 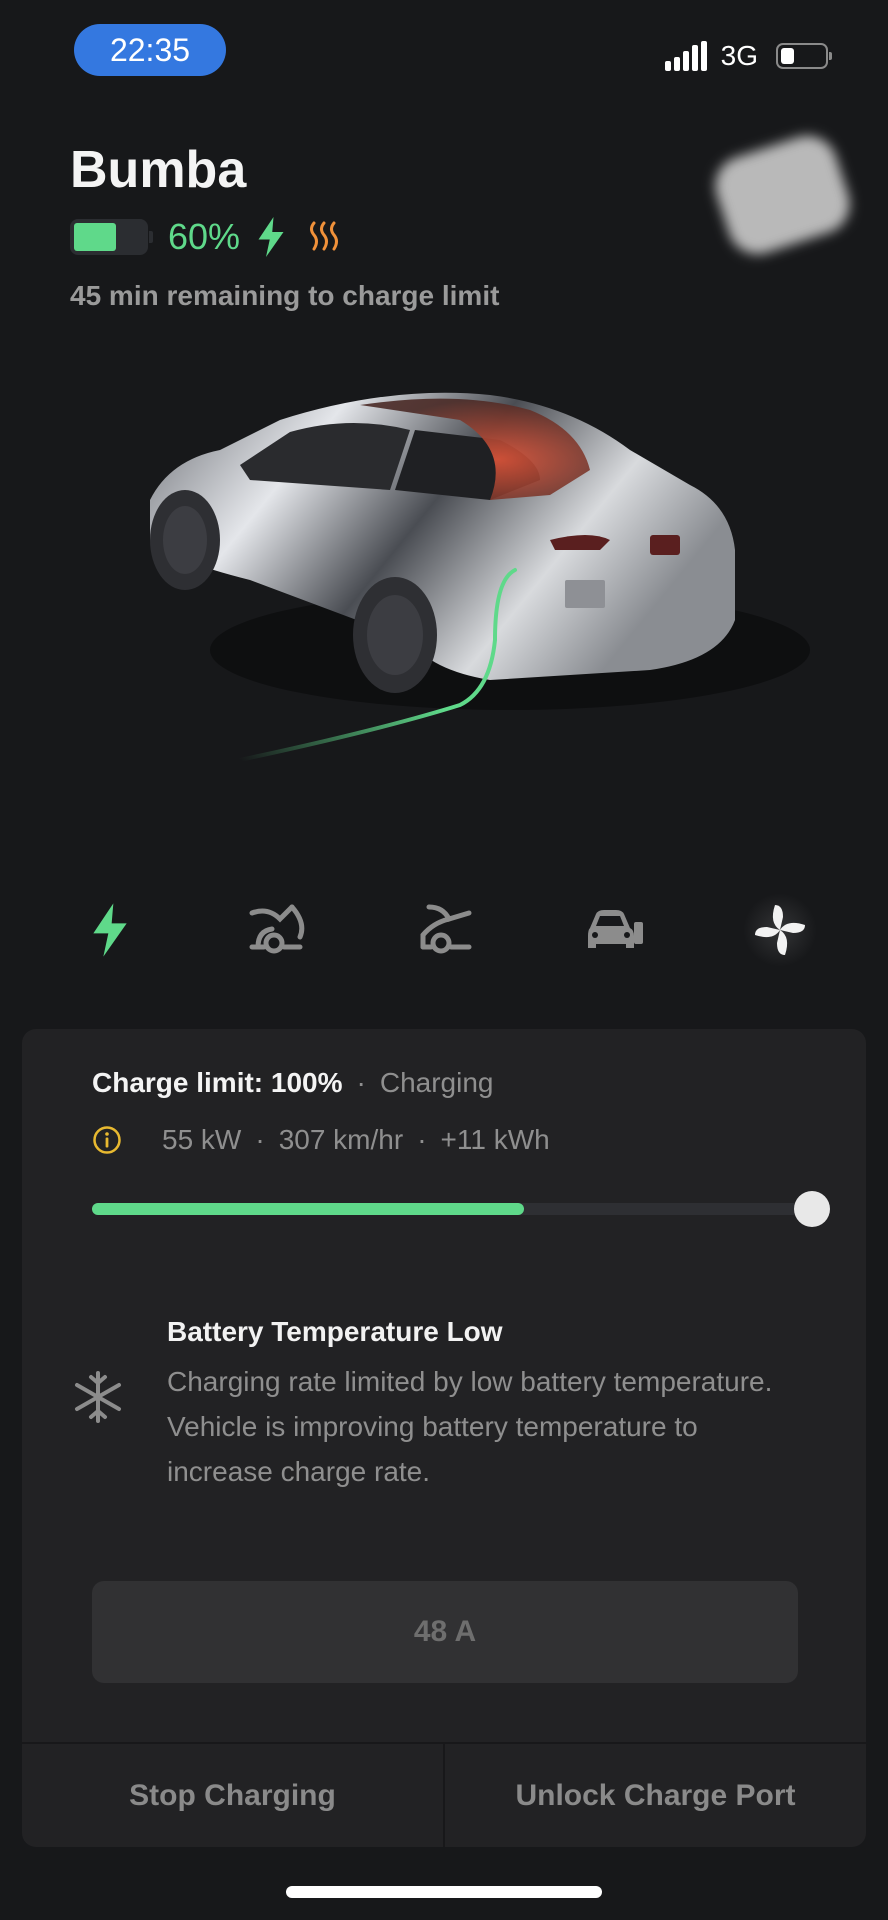 What do you see at coordinates (202, 1139) in the screenshot?
I see `charge-power: 55 kW` at bounding box center [202, 1139].